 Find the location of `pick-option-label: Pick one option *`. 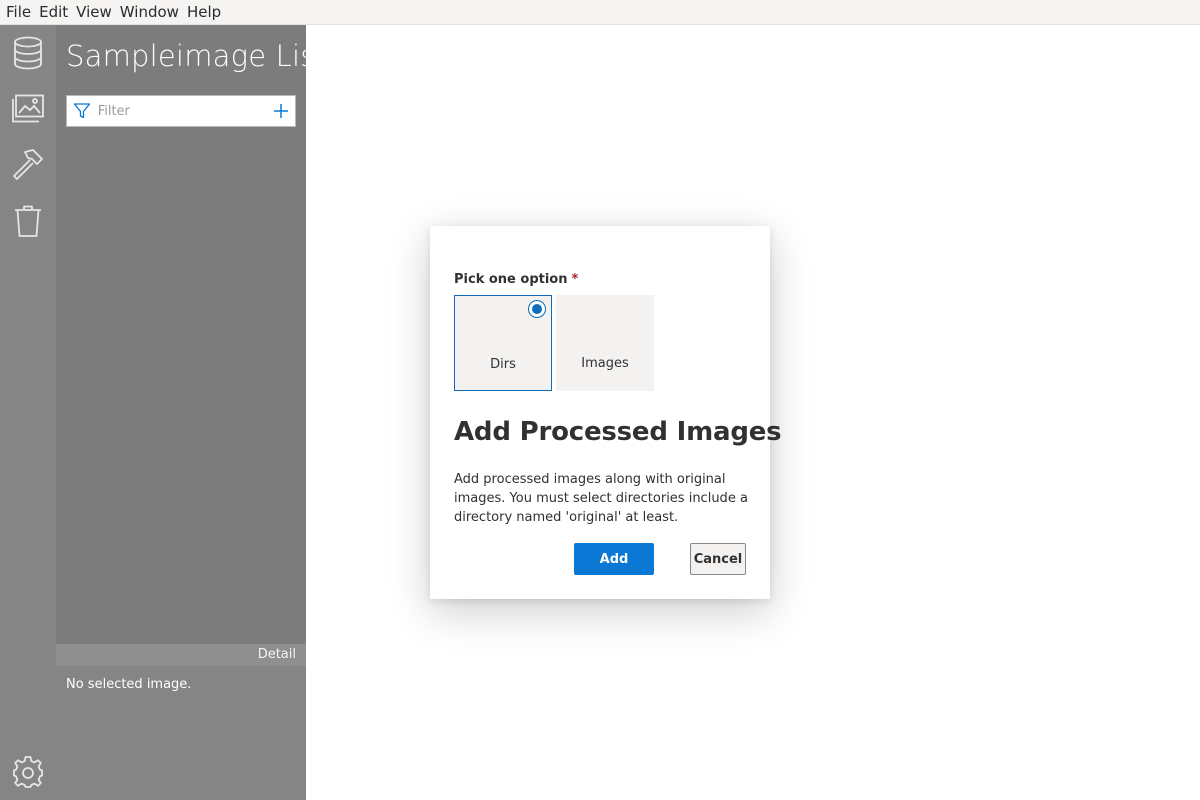

pick-option-label: Pick one option * is located at coordinates (516, 279).